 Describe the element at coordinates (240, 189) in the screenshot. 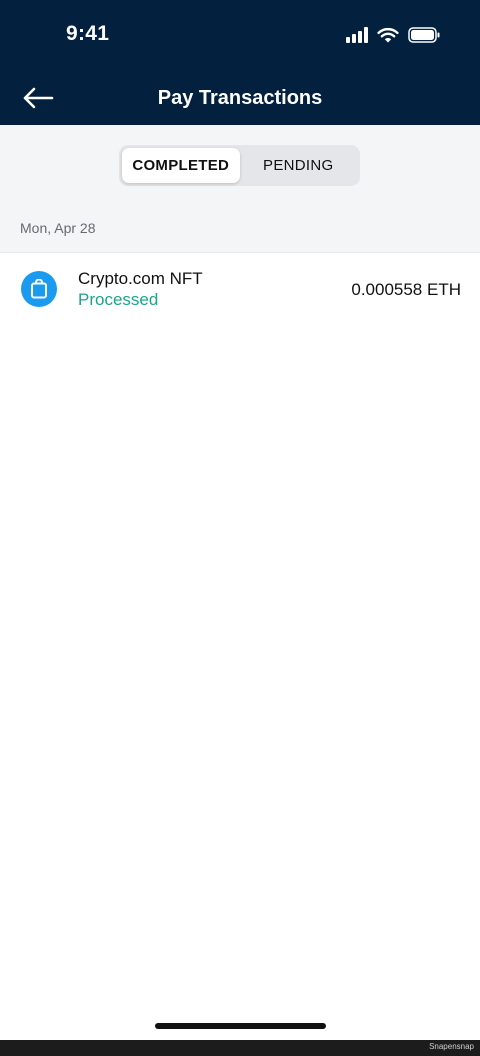

I see `filter-area: COMPLETED PENDING Mon, Apr 28` at that location.